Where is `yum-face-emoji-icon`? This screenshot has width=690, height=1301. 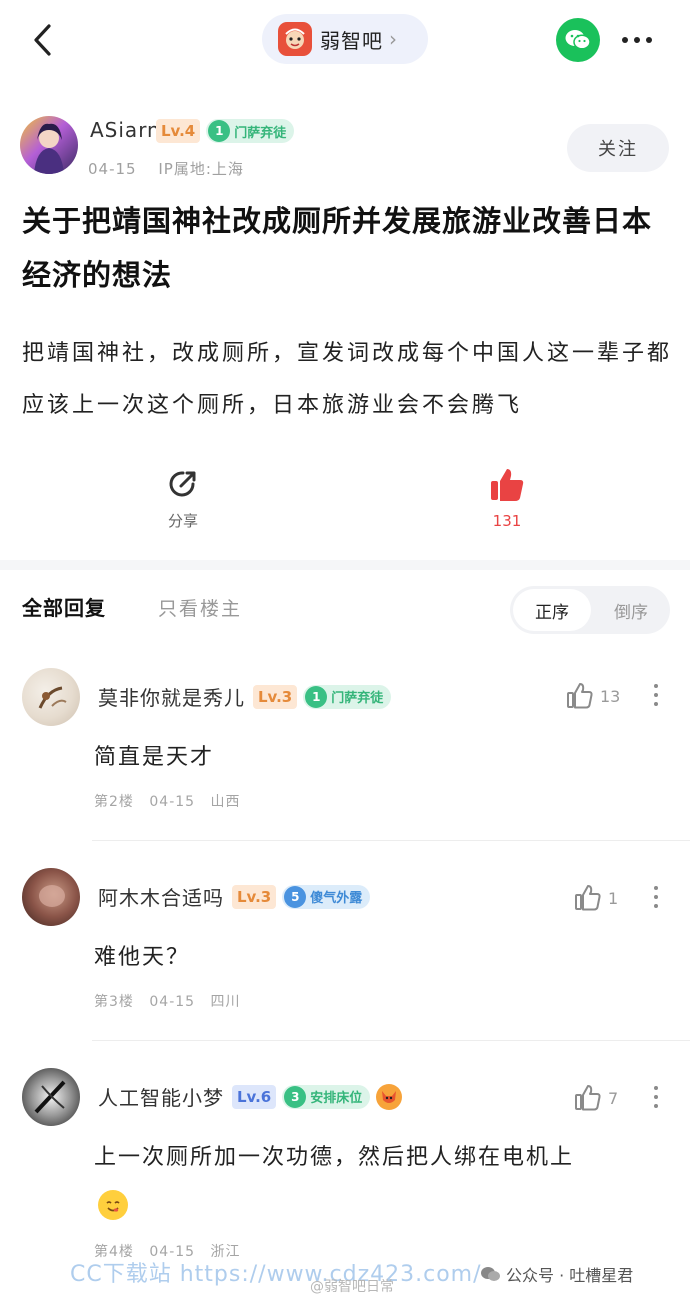 yum-face-emoji-icon is located at coordinates (113, 1205).